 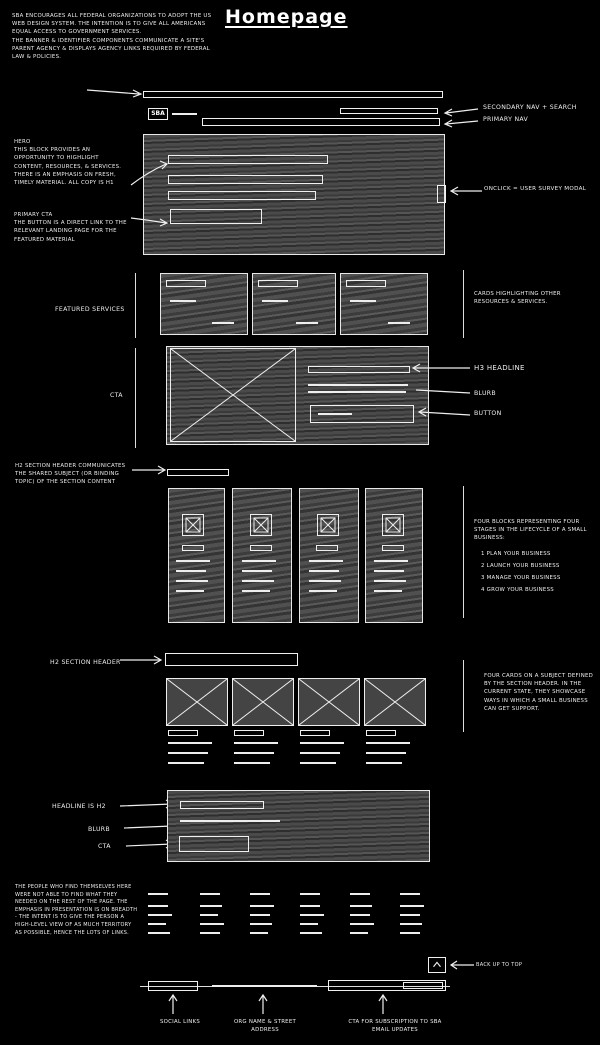 What do you see at coordinates (520, 566) in the screenshot?
I see `stage-item-2: 2 Launch your business` at bounding box center [520, 566].